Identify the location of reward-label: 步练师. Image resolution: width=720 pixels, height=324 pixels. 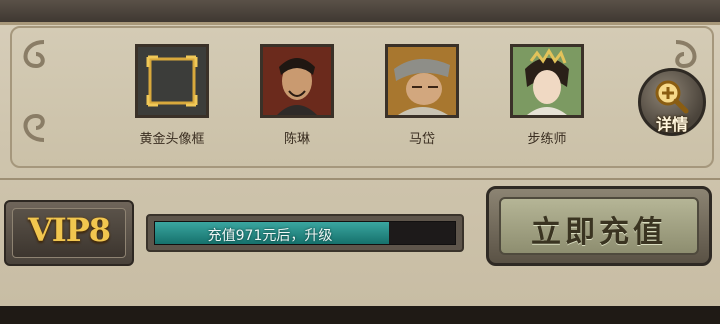
(547, 139).